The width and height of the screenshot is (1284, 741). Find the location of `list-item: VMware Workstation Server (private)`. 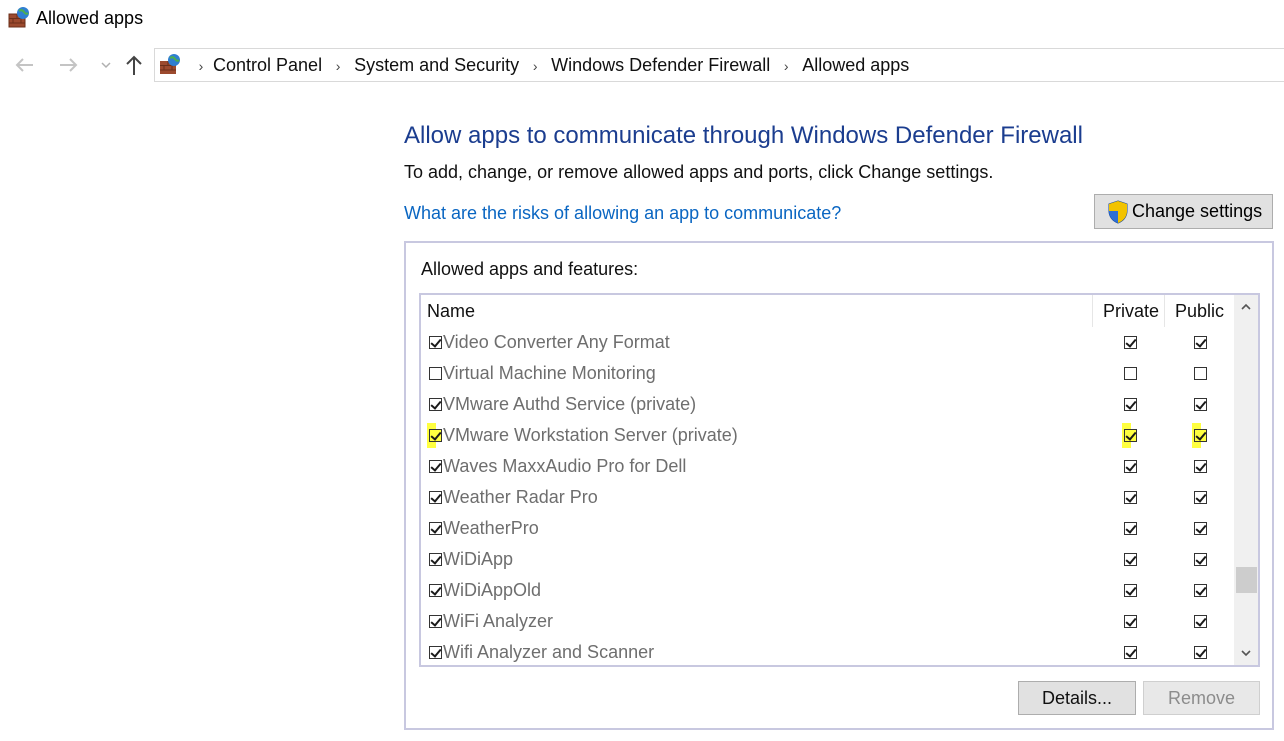

list-item: VMware Workstation Server (private) is located at coordinates (827, 435).